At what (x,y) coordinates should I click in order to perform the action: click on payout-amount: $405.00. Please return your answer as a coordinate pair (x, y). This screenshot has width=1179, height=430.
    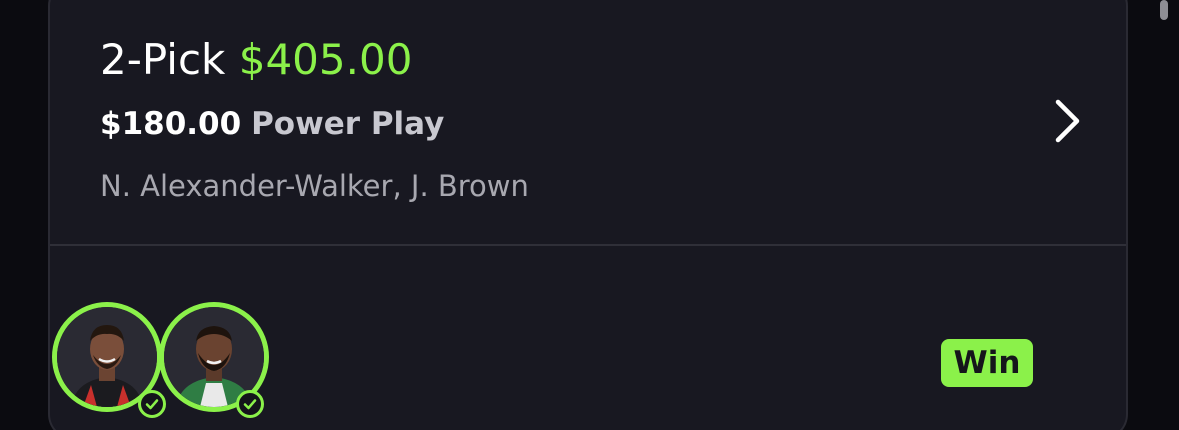
    Looking at the image, I should click on (325, 59).